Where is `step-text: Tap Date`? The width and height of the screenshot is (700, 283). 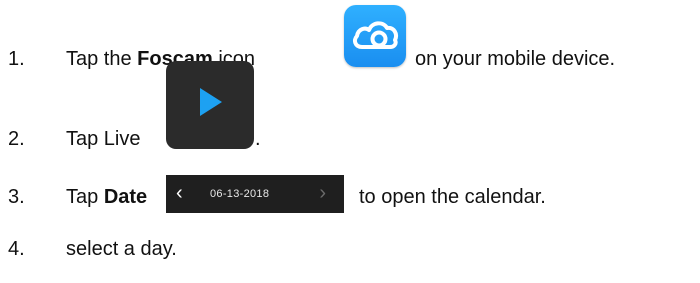 step-text: Tap Date is located at coordinates (106, 197).